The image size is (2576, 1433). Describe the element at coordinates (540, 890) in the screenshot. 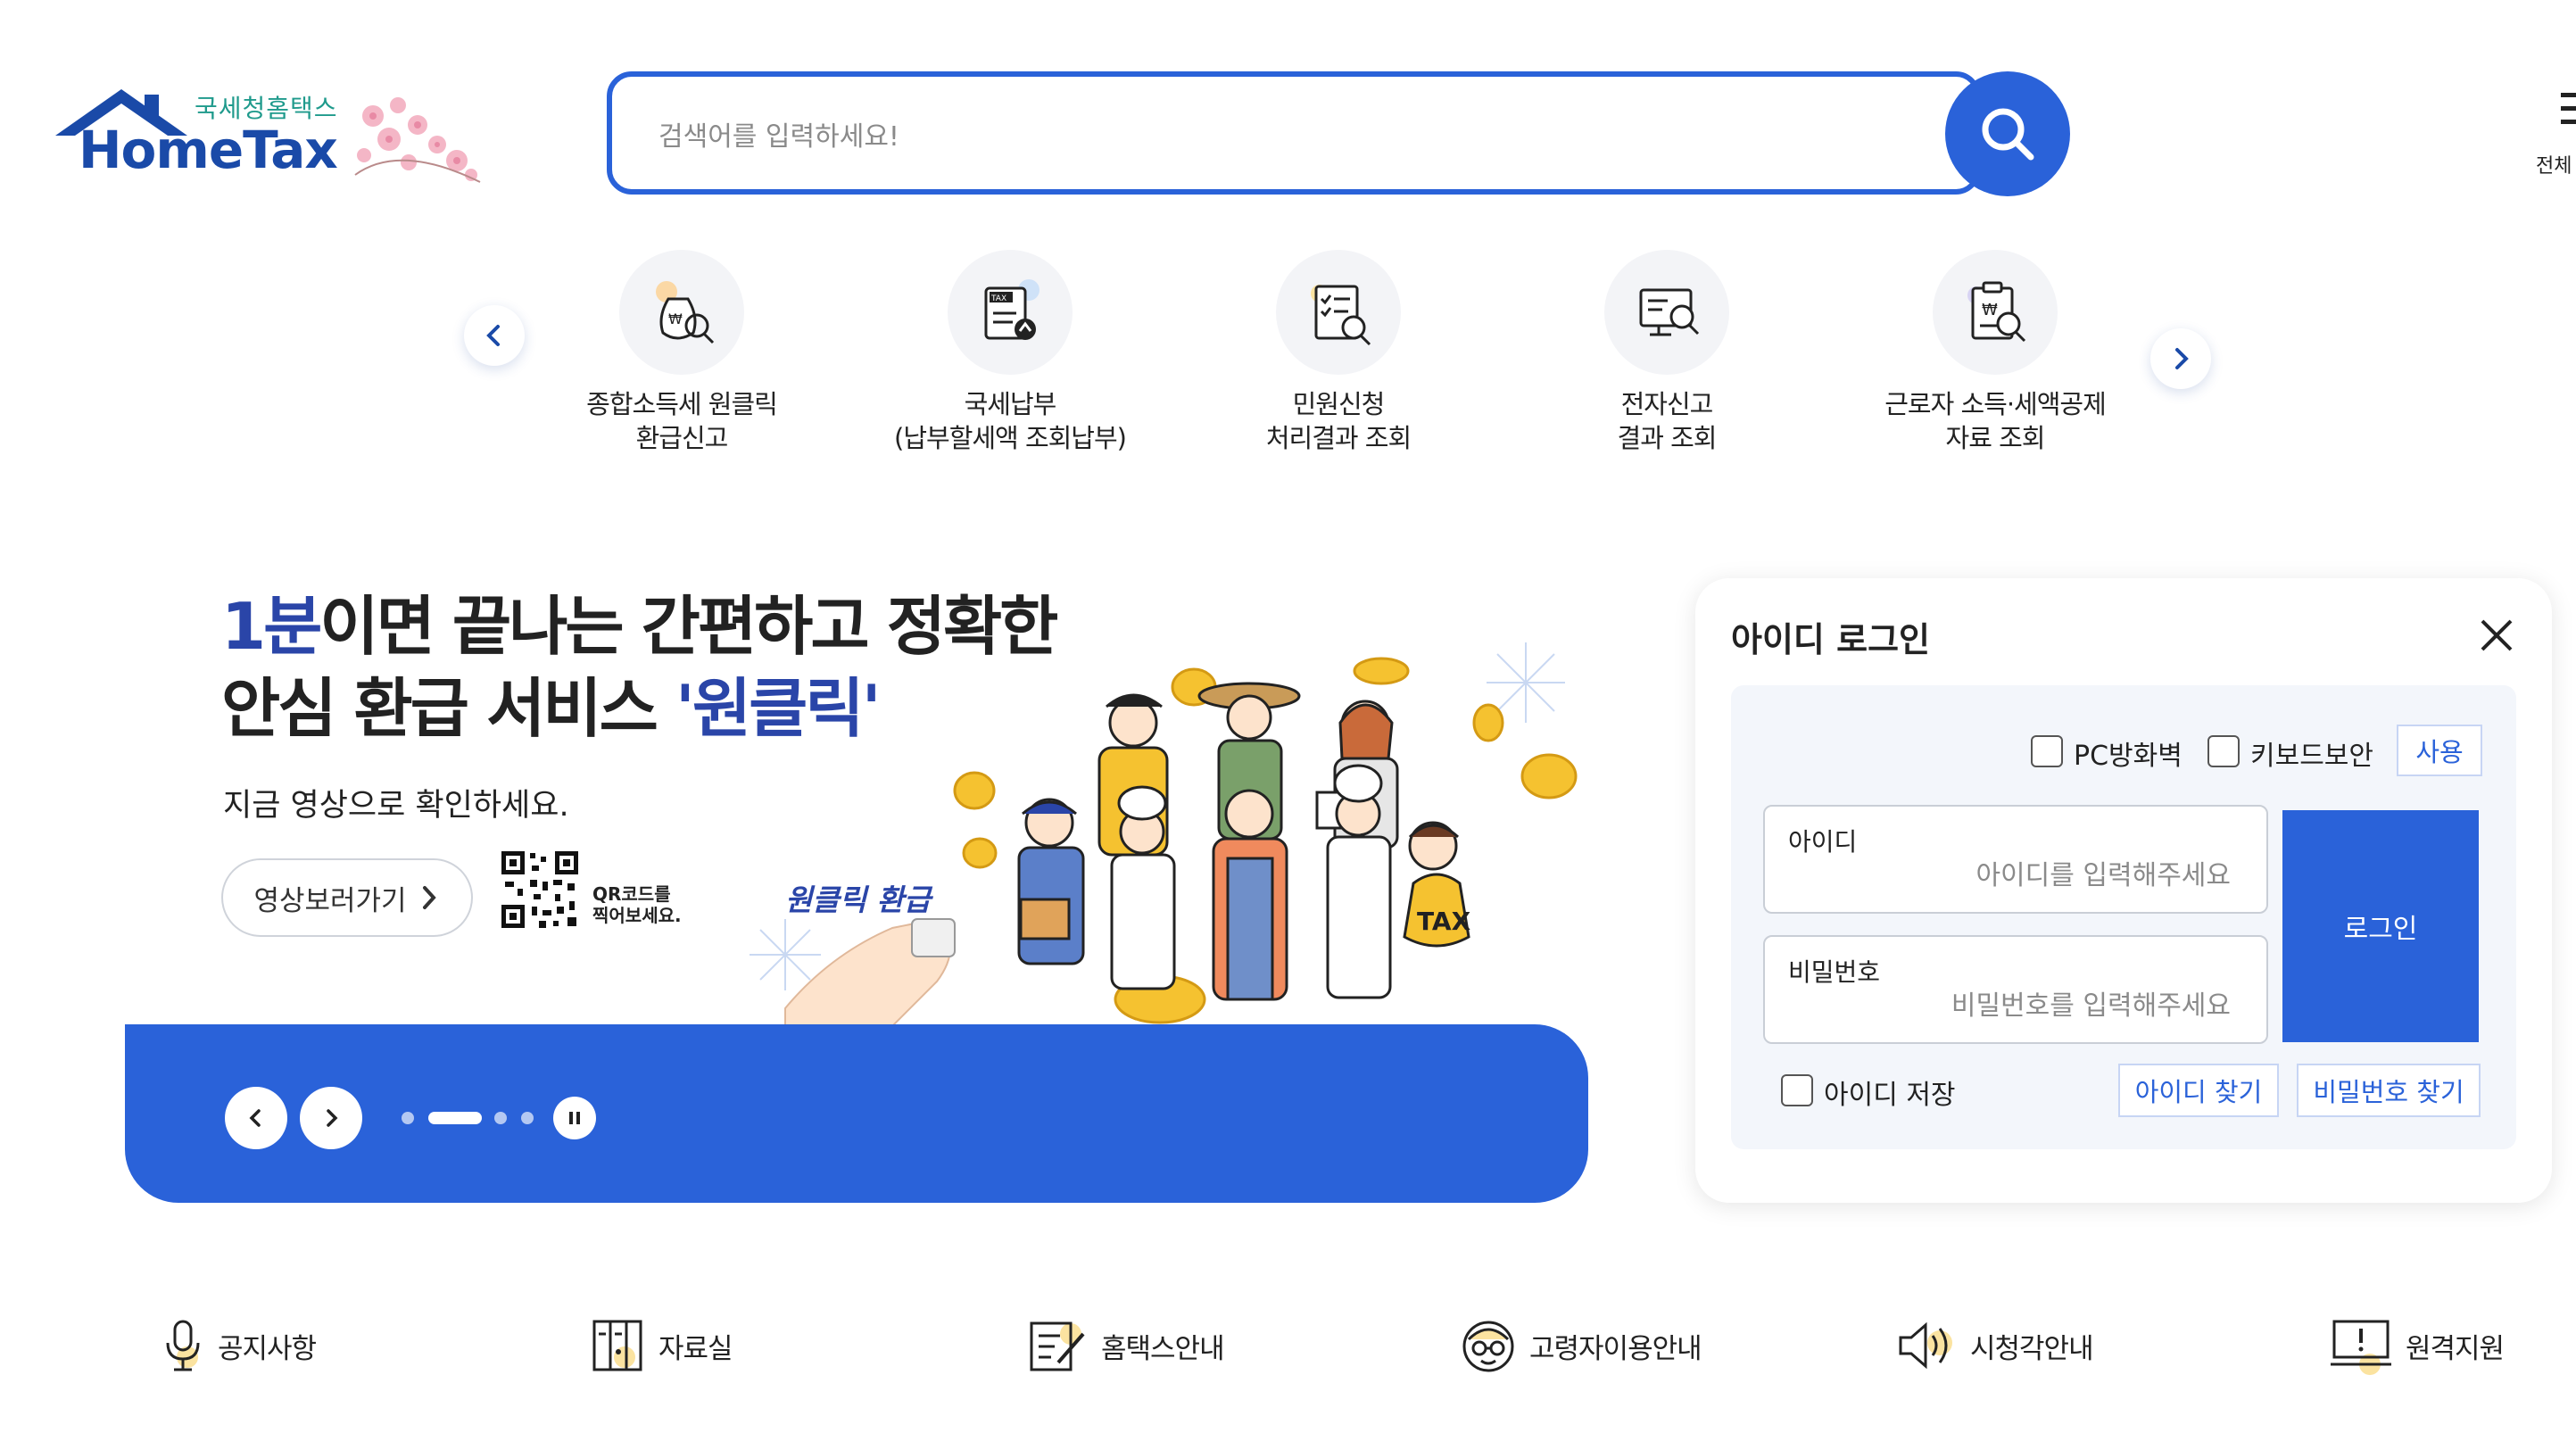

I see `qr-code-icon` at that location.